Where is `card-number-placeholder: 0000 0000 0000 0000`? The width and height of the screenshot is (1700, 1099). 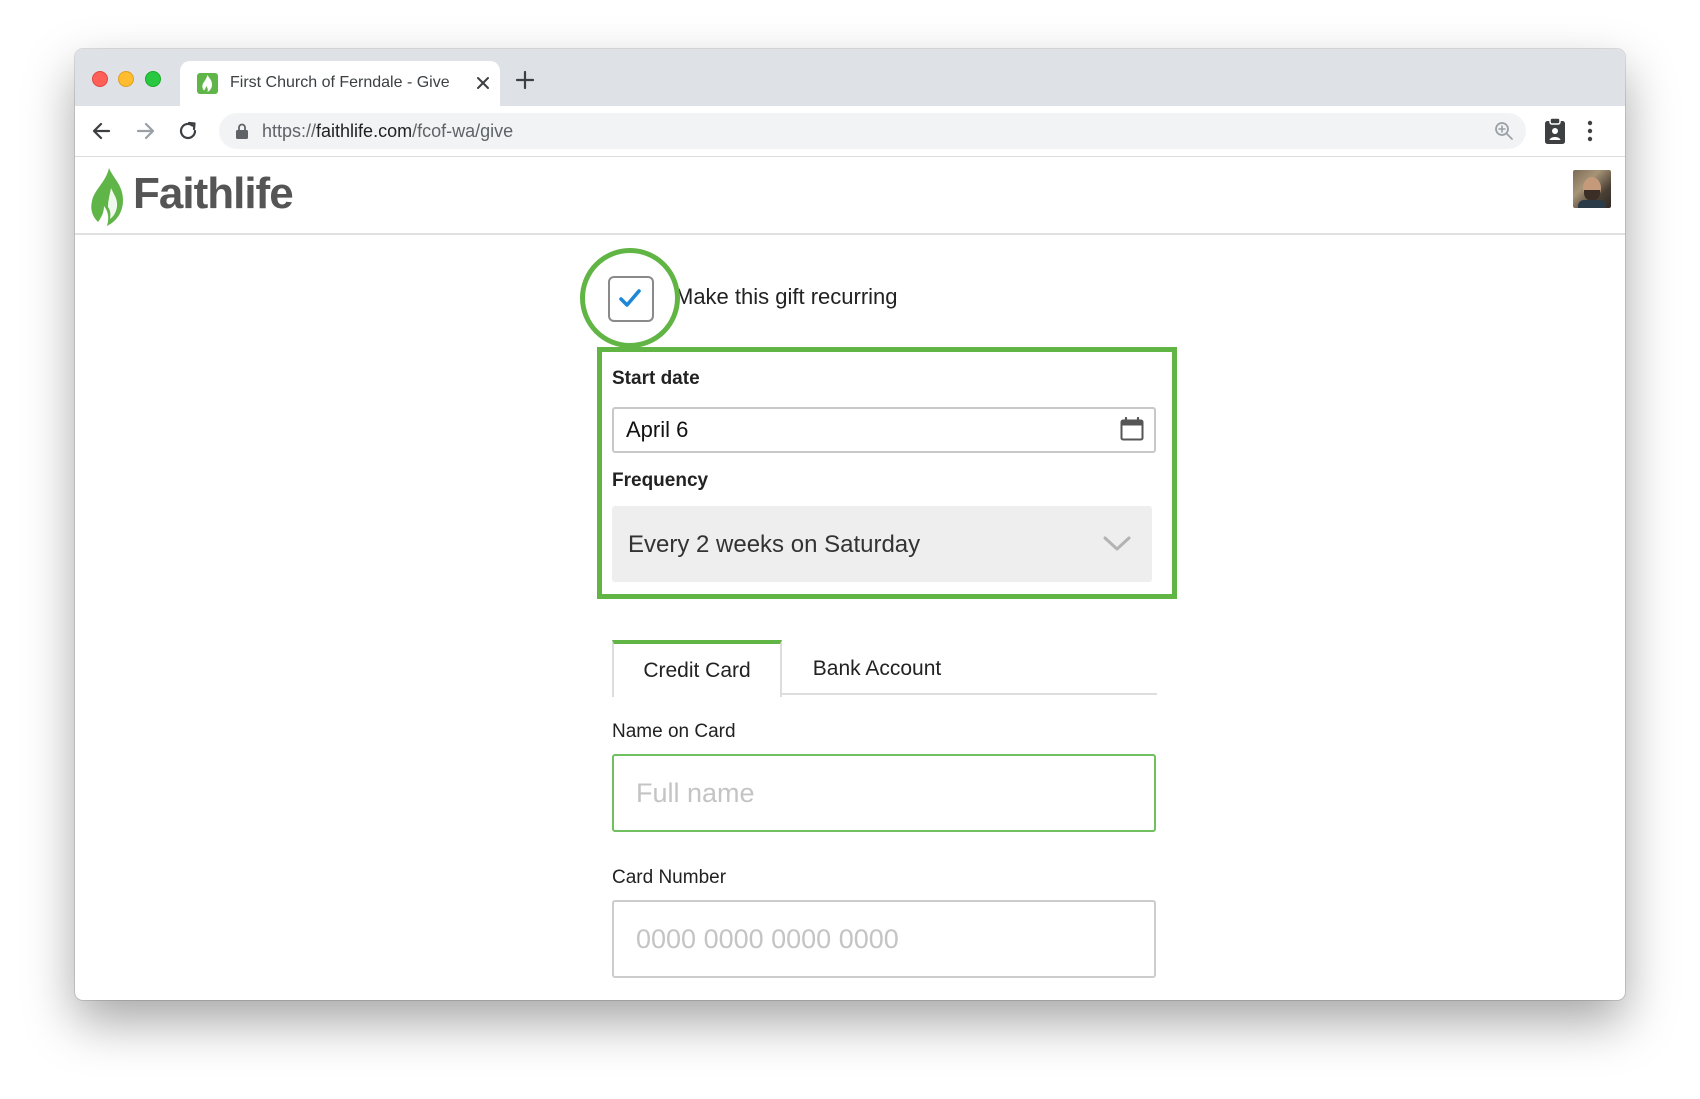
card-number-placeholder: 0000 0000 0000 0000 is located at coordinates (767, 939).